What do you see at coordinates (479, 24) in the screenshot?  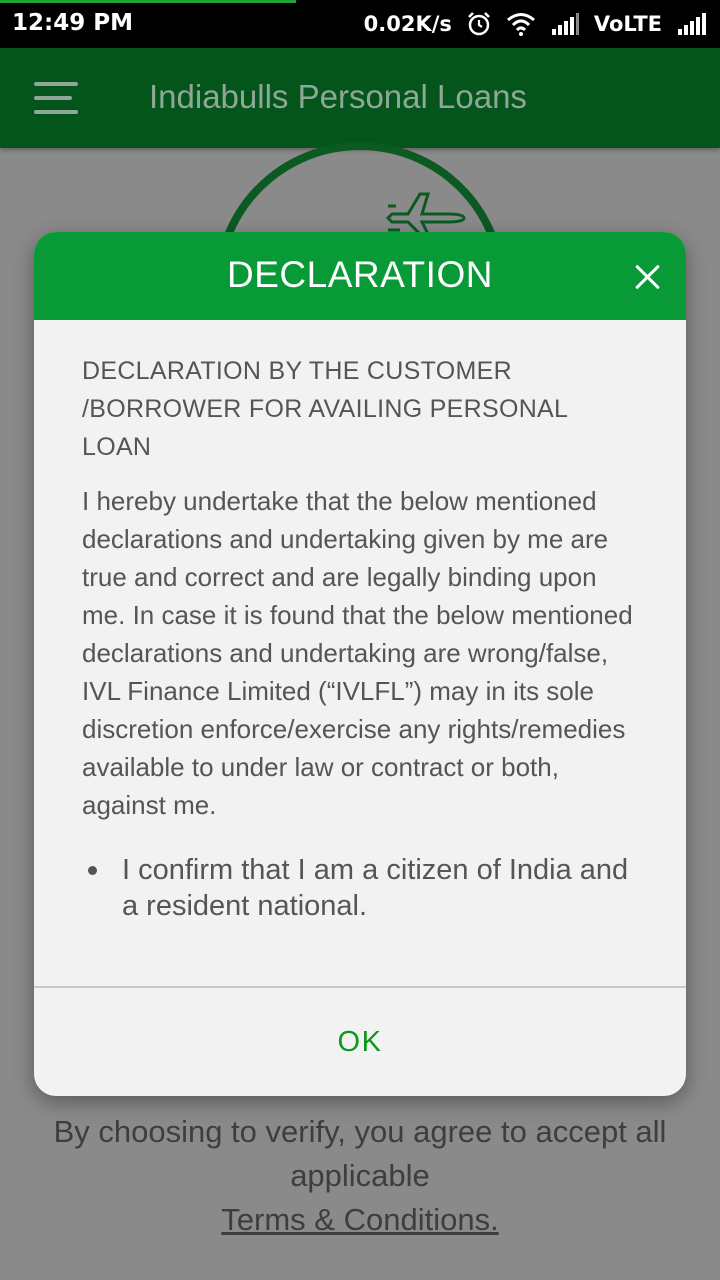 I see `alarm-icon` at bounding box center [479, 24].